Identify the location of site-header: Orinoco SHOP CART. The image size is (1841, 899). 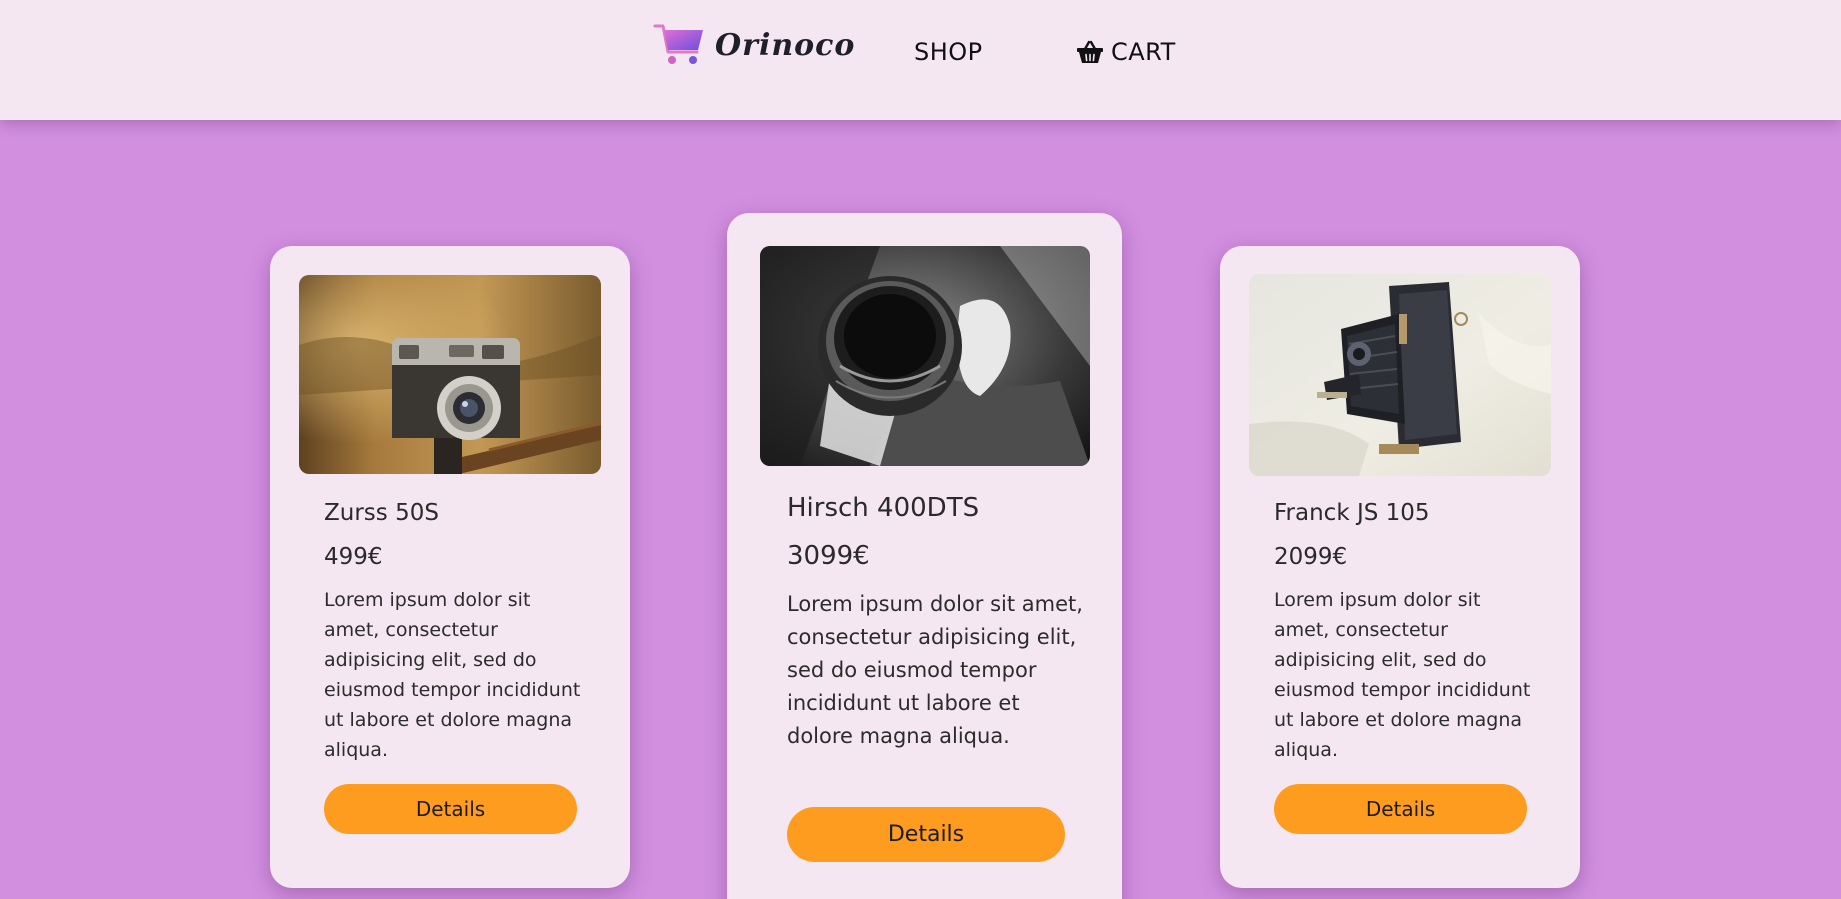
(920, 60).